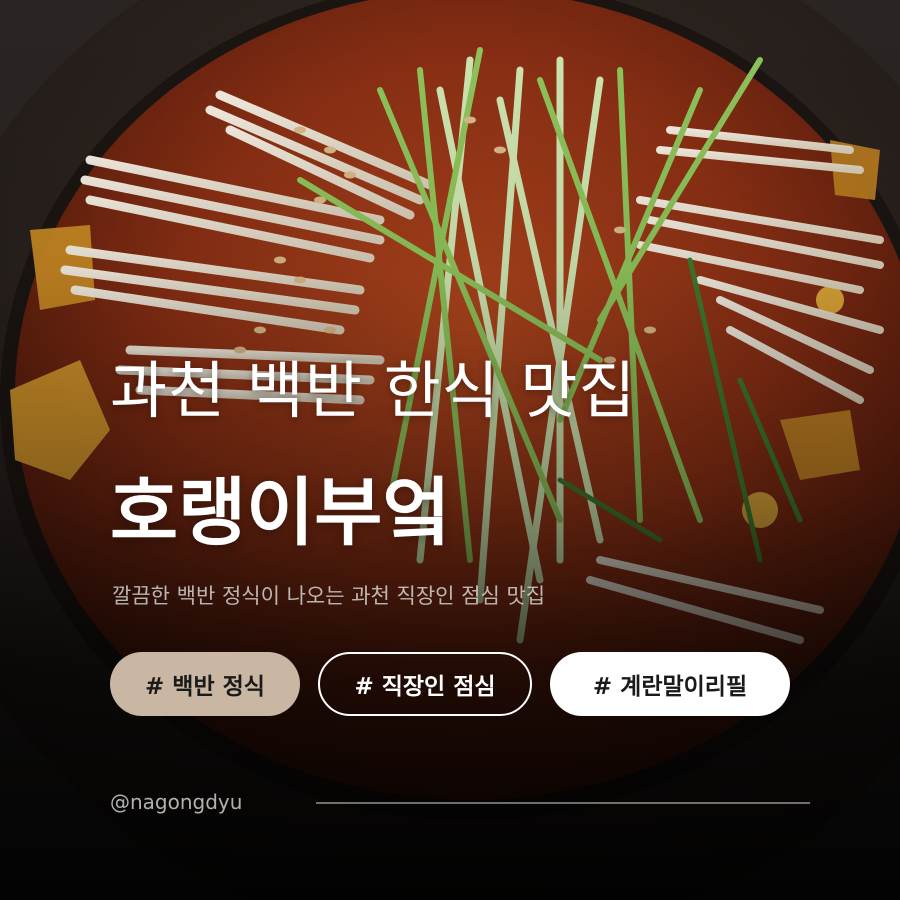 This screenshot has height=900, width=900. What do you see at coordinates (205, 684) in the screenshot?
I see `tag-baekban: # 백반 정식` at bounding box center [205, 684].